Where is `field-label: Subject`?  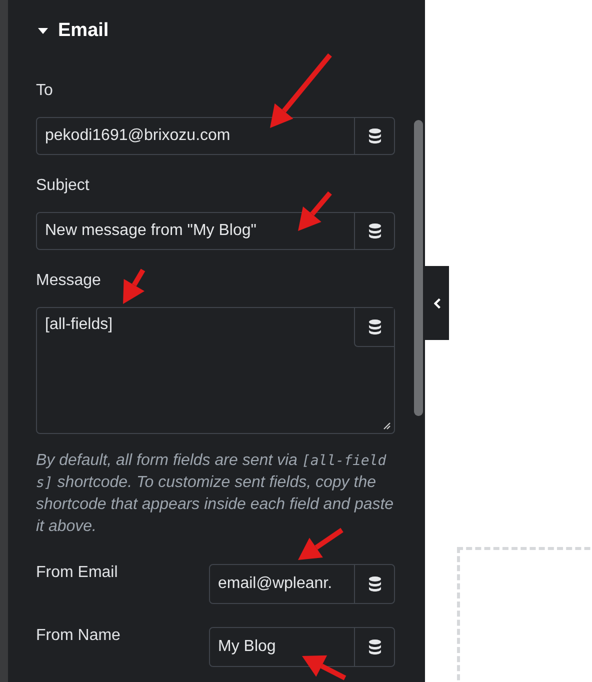
field-label: Subject is located at coordinates (63, 186).